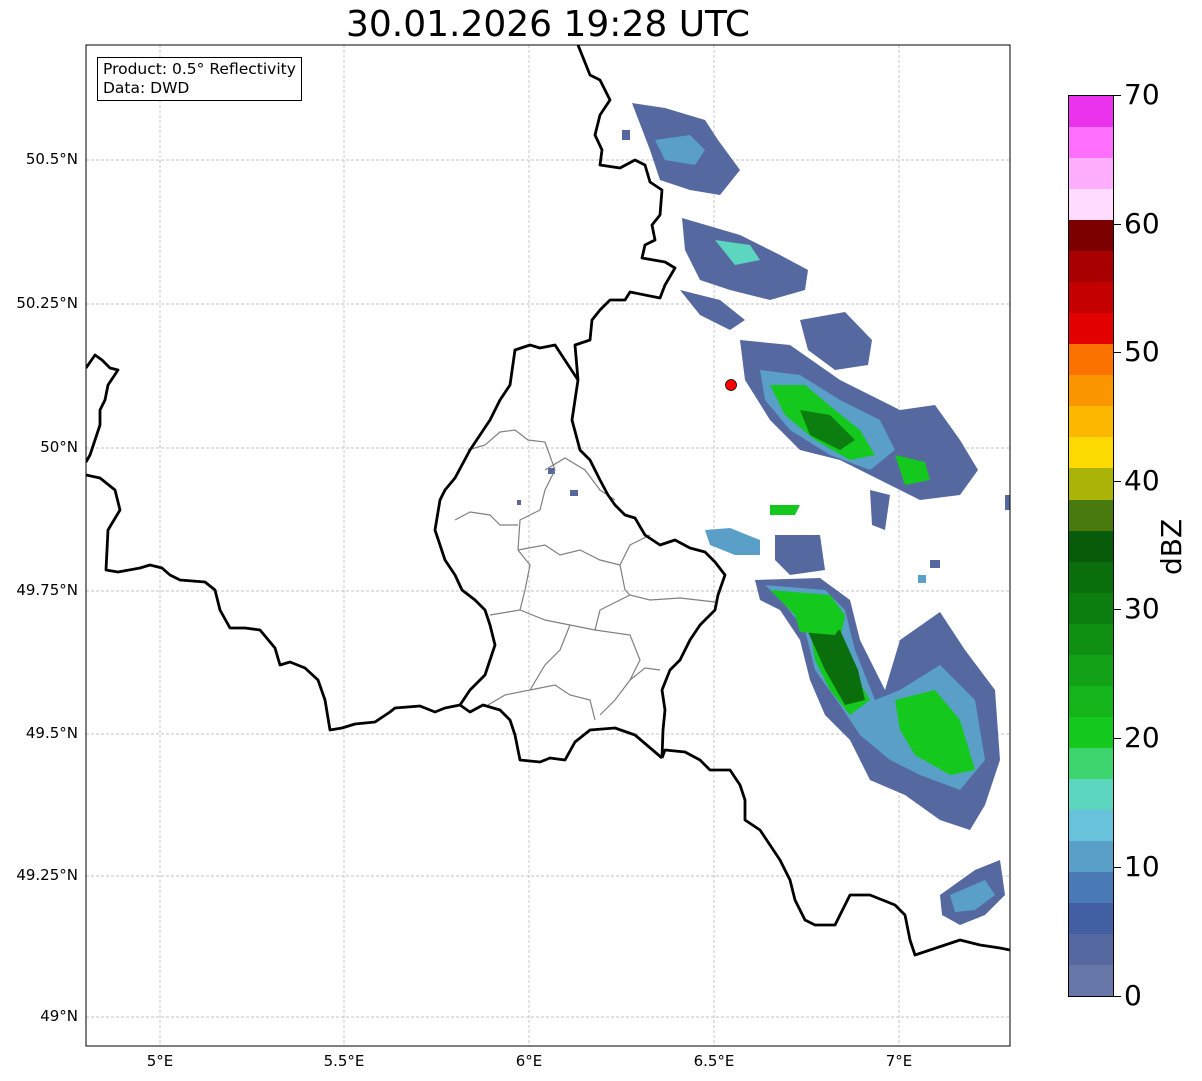  I want to click on colorbar-label: 60, so click(1142, 223).